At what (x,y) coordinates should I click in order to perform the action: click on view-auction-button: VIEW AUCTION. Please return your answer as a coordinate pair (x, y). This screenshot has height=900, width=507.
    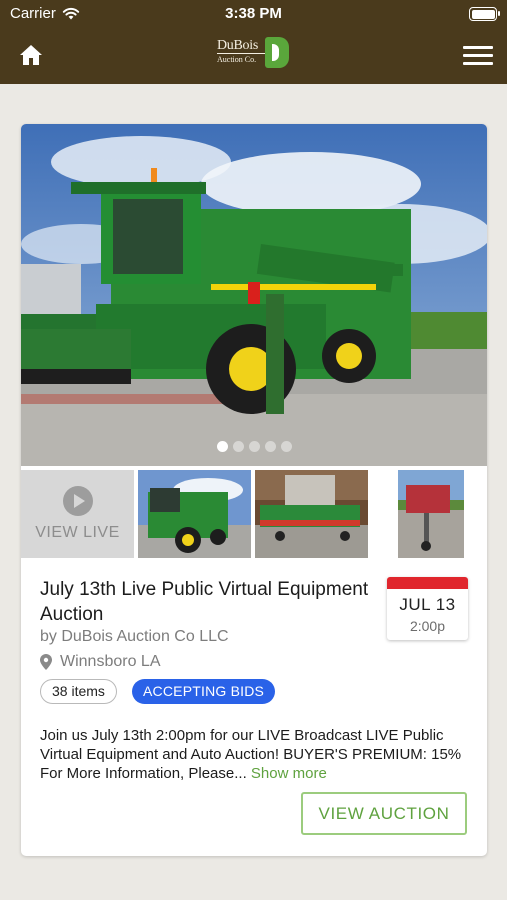
    Looking at the image, I should click on (384, 813).